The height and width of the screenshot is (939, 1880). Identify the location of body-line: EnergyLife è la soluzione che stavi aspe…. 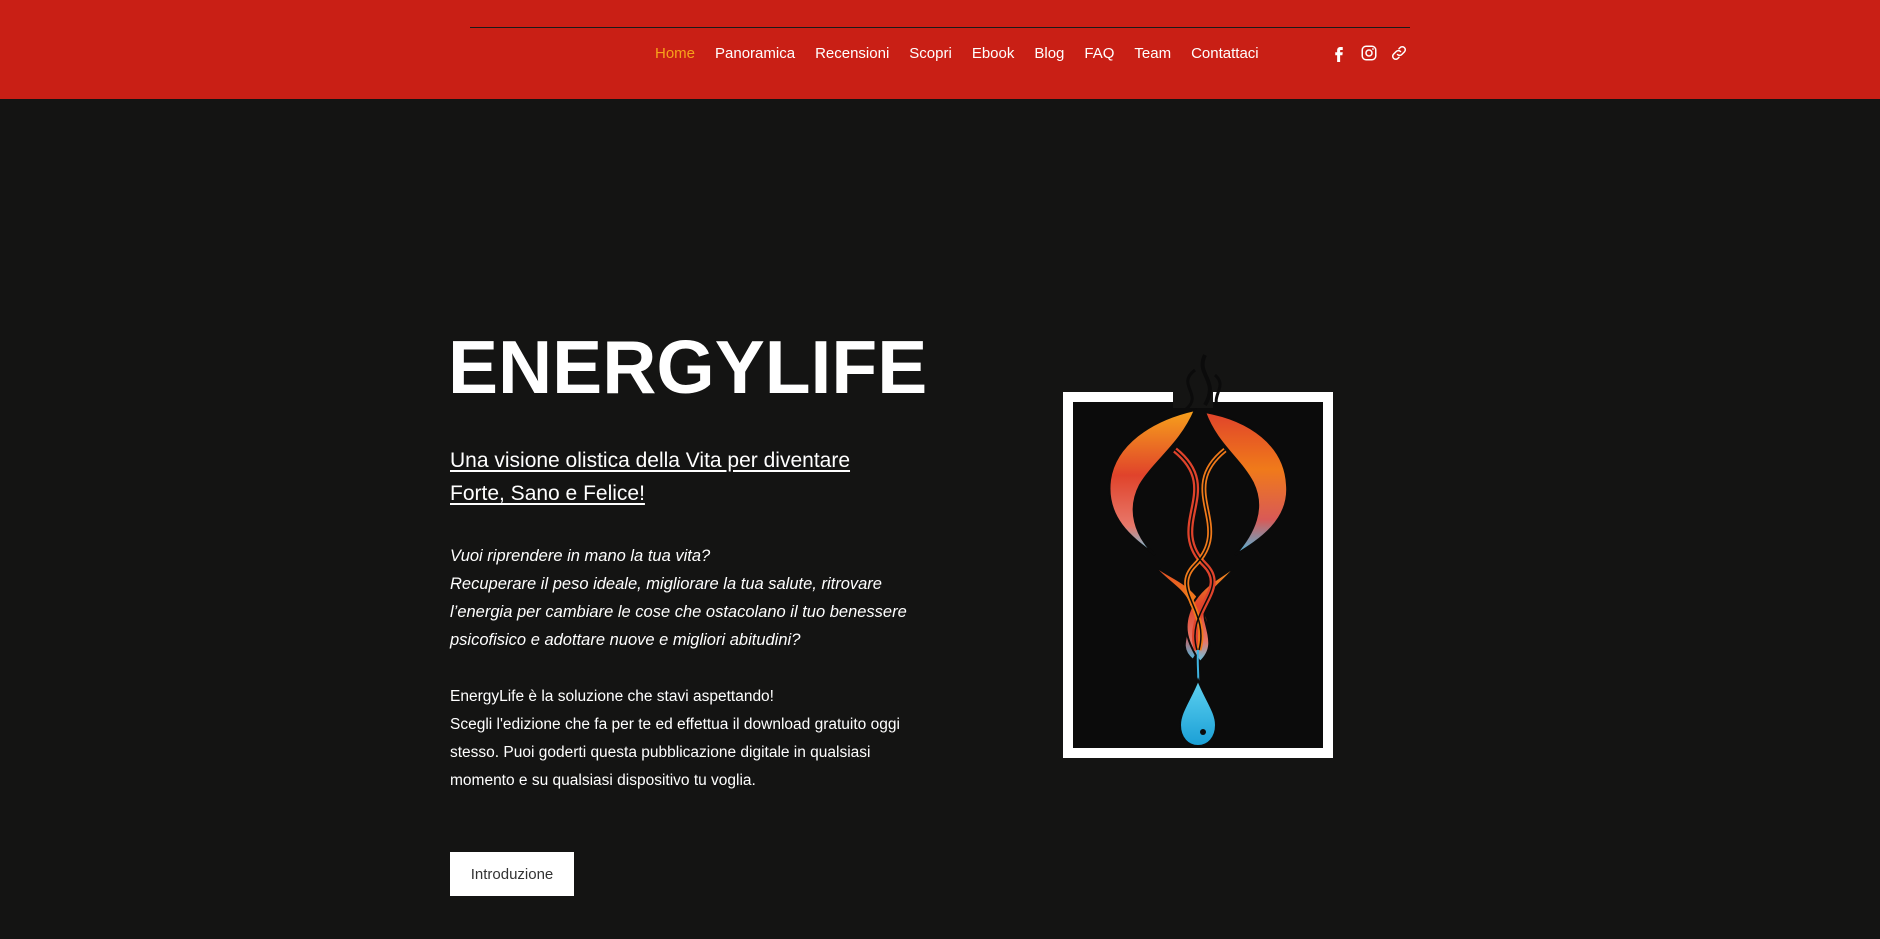
(612, 696).